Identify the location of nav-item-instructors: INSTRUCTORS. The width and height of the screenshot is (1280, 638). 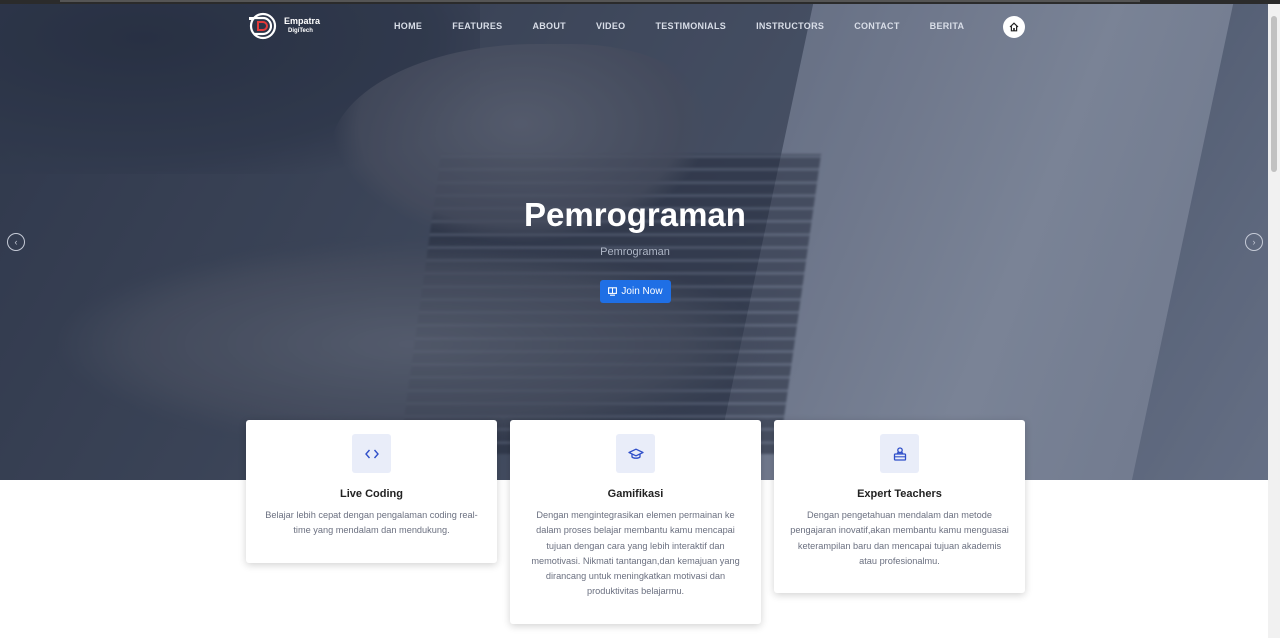
(790, 26).